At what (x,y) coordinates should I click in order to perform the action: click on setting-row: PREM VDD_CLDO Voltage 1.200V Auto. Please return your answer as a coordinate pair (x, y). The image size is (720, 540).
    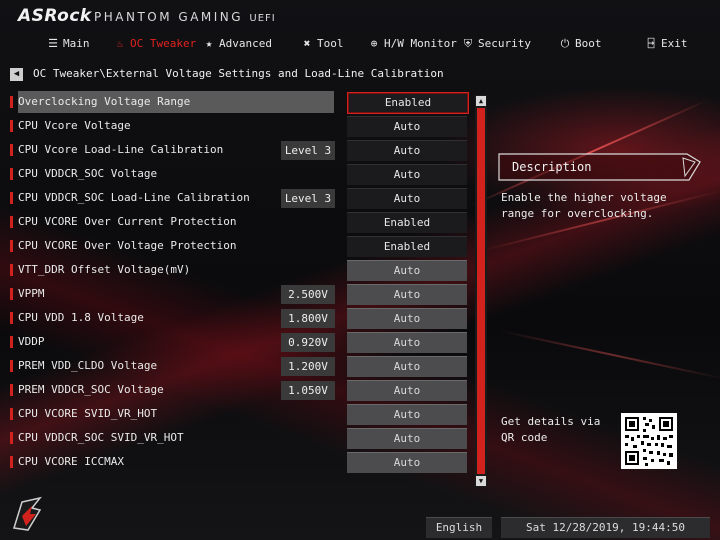
    Looking at the image, I should click on (240, 366).